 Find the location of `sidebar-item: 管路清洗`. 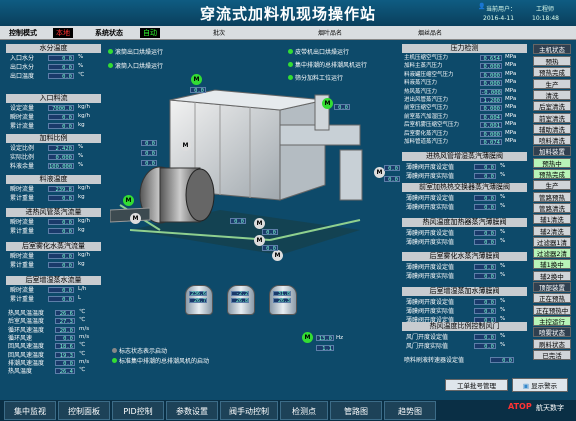

sidebar-item: 管路清洗 is located at coordinates (552, 207).